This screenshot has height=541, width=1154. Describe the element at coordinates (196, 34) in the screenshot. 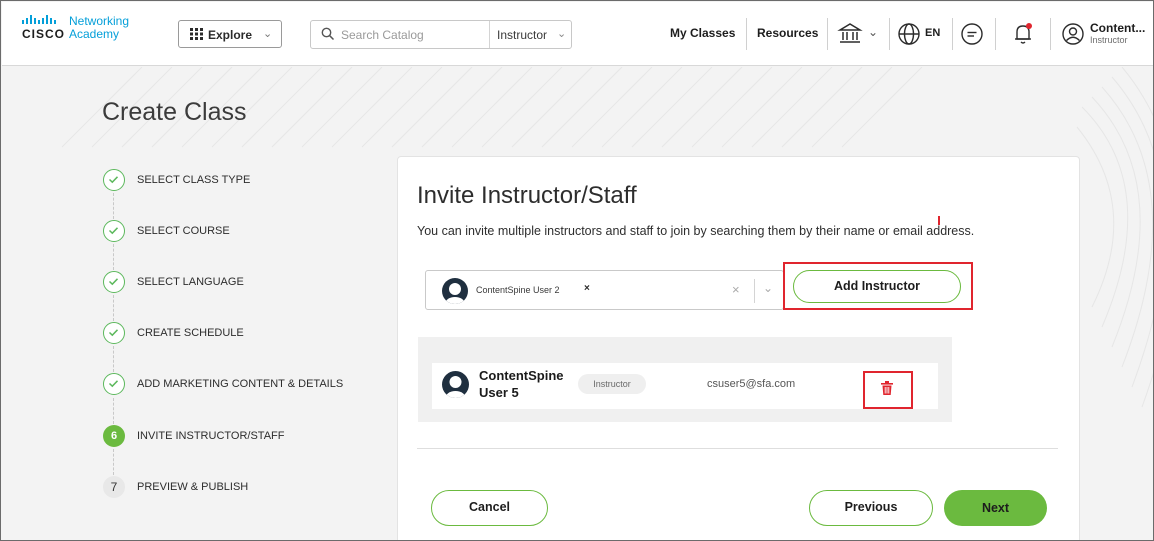

I see `grid-icon` at that location.